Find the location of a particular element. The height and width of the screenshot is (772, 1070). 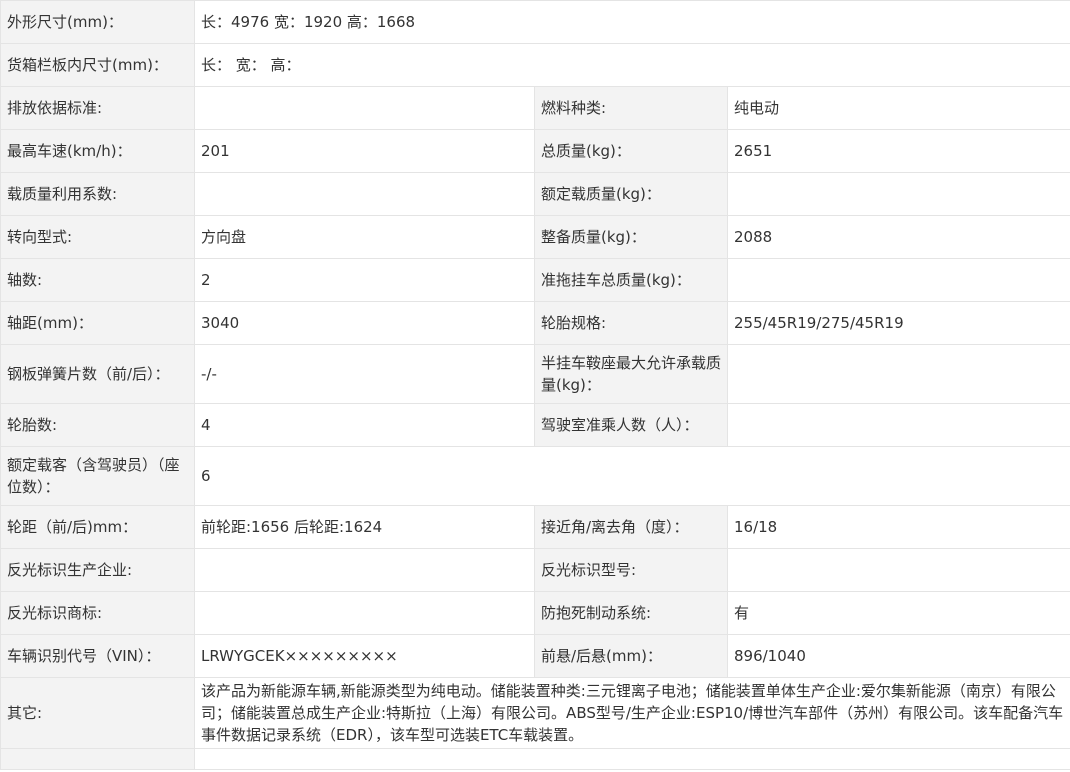

spec-label-cell: 燃料种类: is located at coordinates (631, 108).